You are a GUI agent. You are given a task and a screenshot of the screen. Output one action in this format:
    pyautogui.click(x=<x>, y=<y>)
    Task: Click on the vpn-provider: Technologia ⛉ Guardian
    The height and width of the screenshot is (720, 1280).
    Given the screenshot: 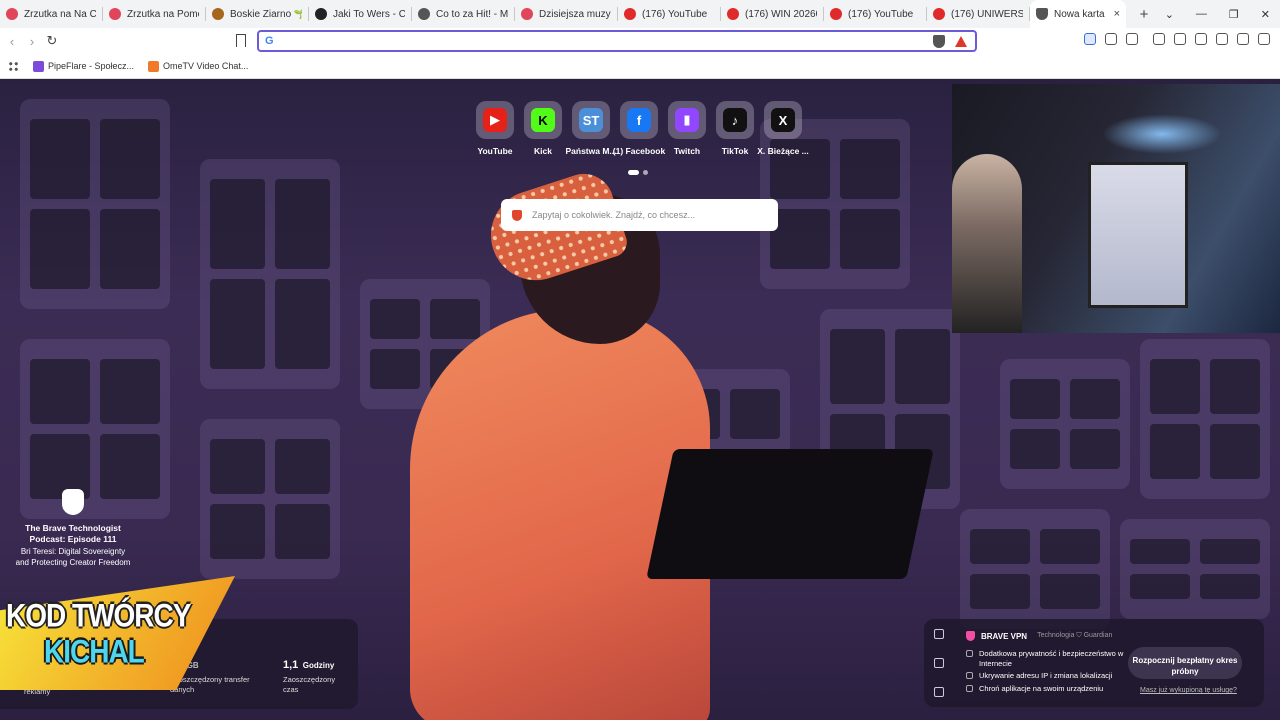 What is the action you would take?
    pyautogui.click(x=1075, y=635)
    